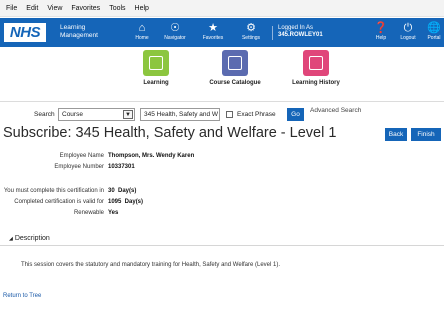 This screenshot has width=444, height=311. What do you see at coordinates (54, 8) in the screenshot?
I see `menu-view: View` at bounding box center [54, 8].